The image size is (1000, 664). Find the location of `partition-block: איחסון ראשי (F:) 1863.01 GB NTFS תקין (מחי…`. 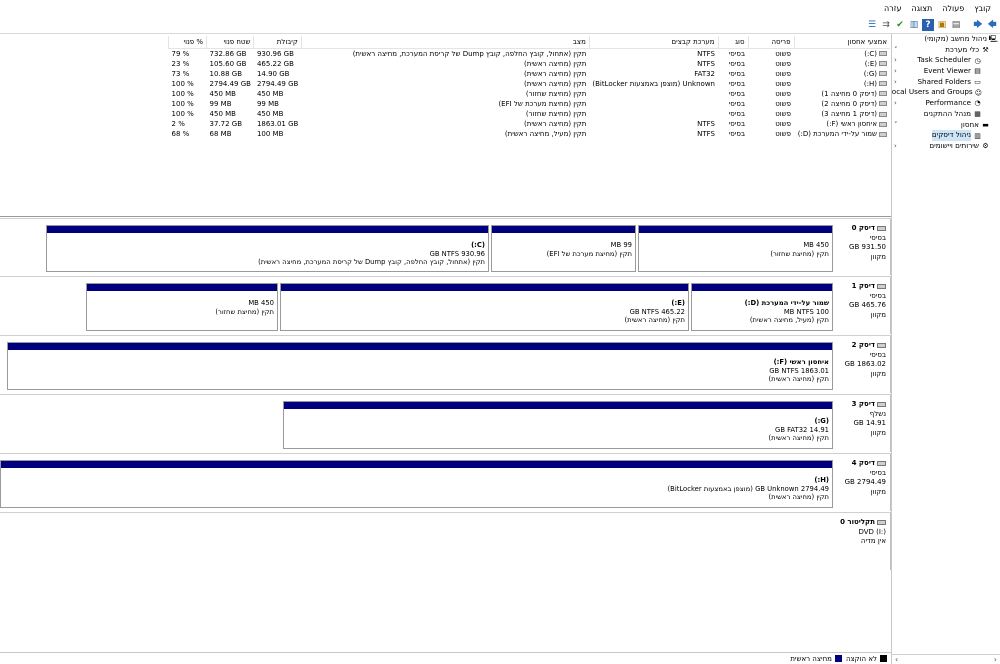

partition-block: איחסון ראשי (F:) 1863.01 GB NTFS תקין (מחי… is located at coordinates (420, 366).